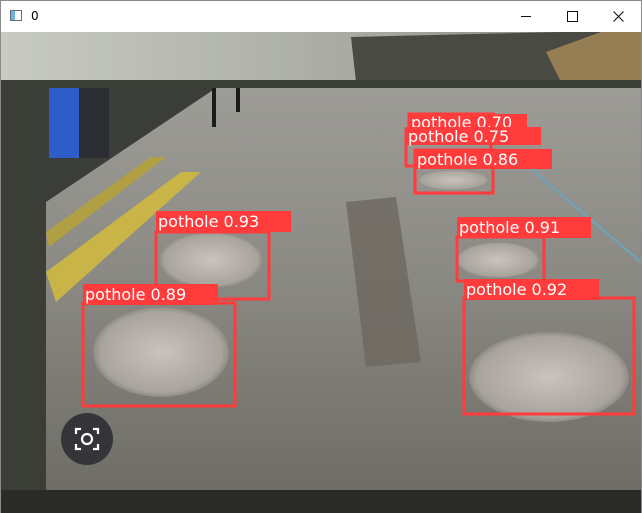 The width and height of the screenshot is (642, 513). Describe the element at coordinates (94, 123) in the screenshot. I see `bus-wheel` at that location.